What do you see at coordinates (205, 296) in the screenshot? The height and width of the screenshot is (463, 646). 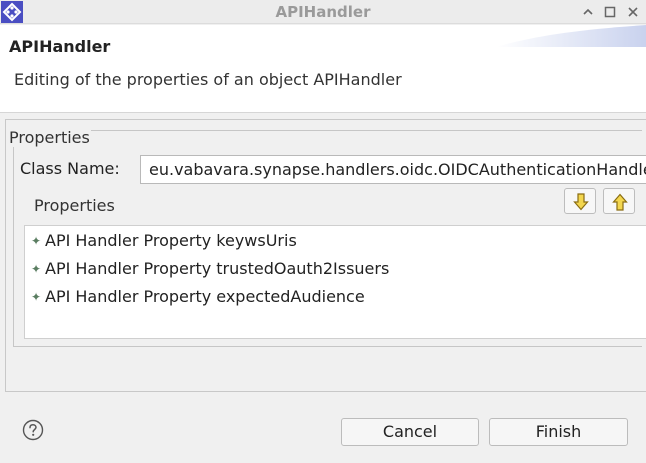 I see `list-item-label: API Handler Property expectedAudience` at bounding box center [205, 296].